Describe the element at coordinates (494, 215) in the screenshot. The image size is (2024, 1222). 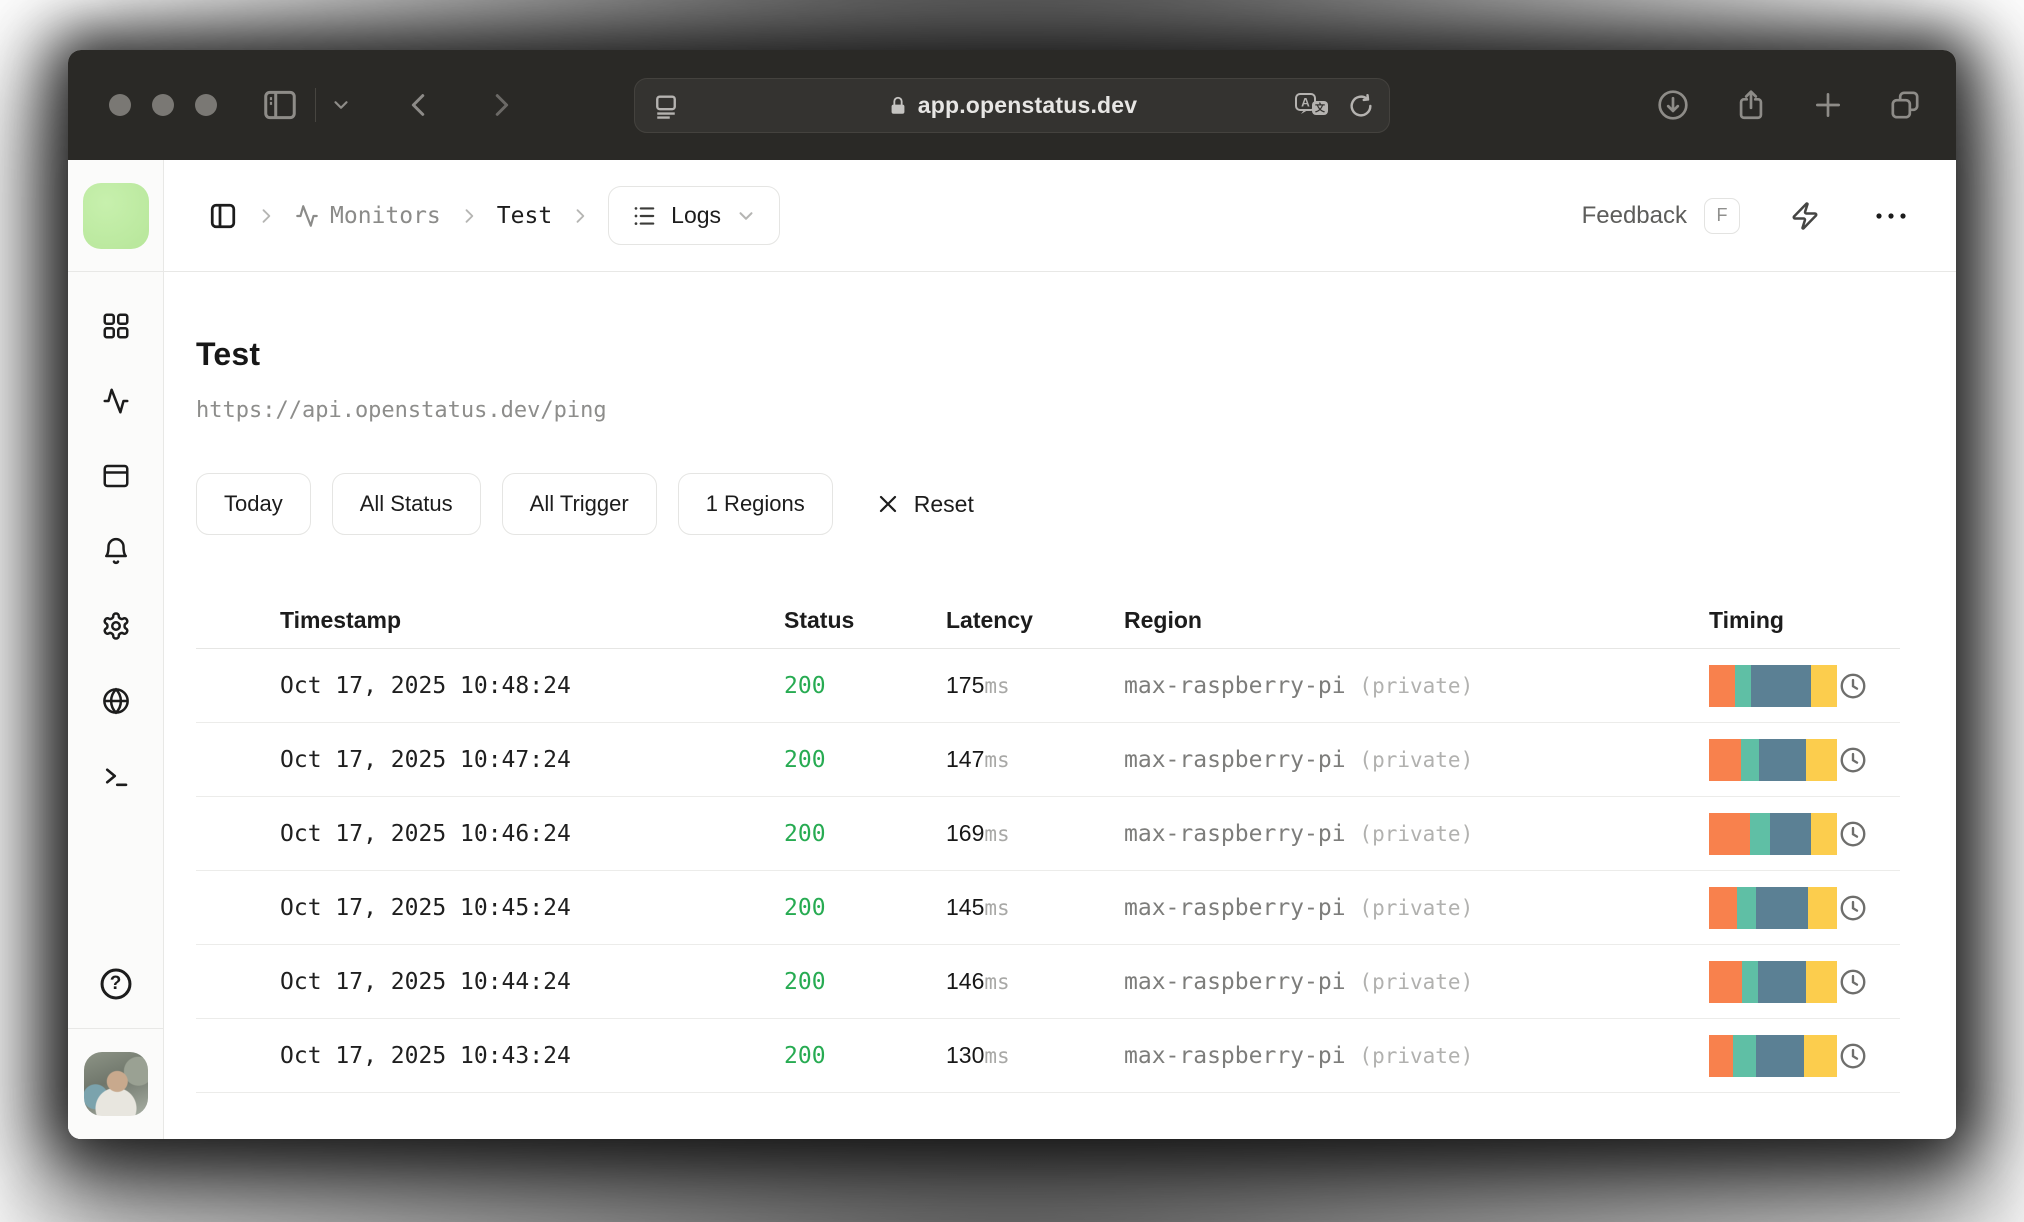
I see `breadcrumb: Monitors Test Logs` at that location.